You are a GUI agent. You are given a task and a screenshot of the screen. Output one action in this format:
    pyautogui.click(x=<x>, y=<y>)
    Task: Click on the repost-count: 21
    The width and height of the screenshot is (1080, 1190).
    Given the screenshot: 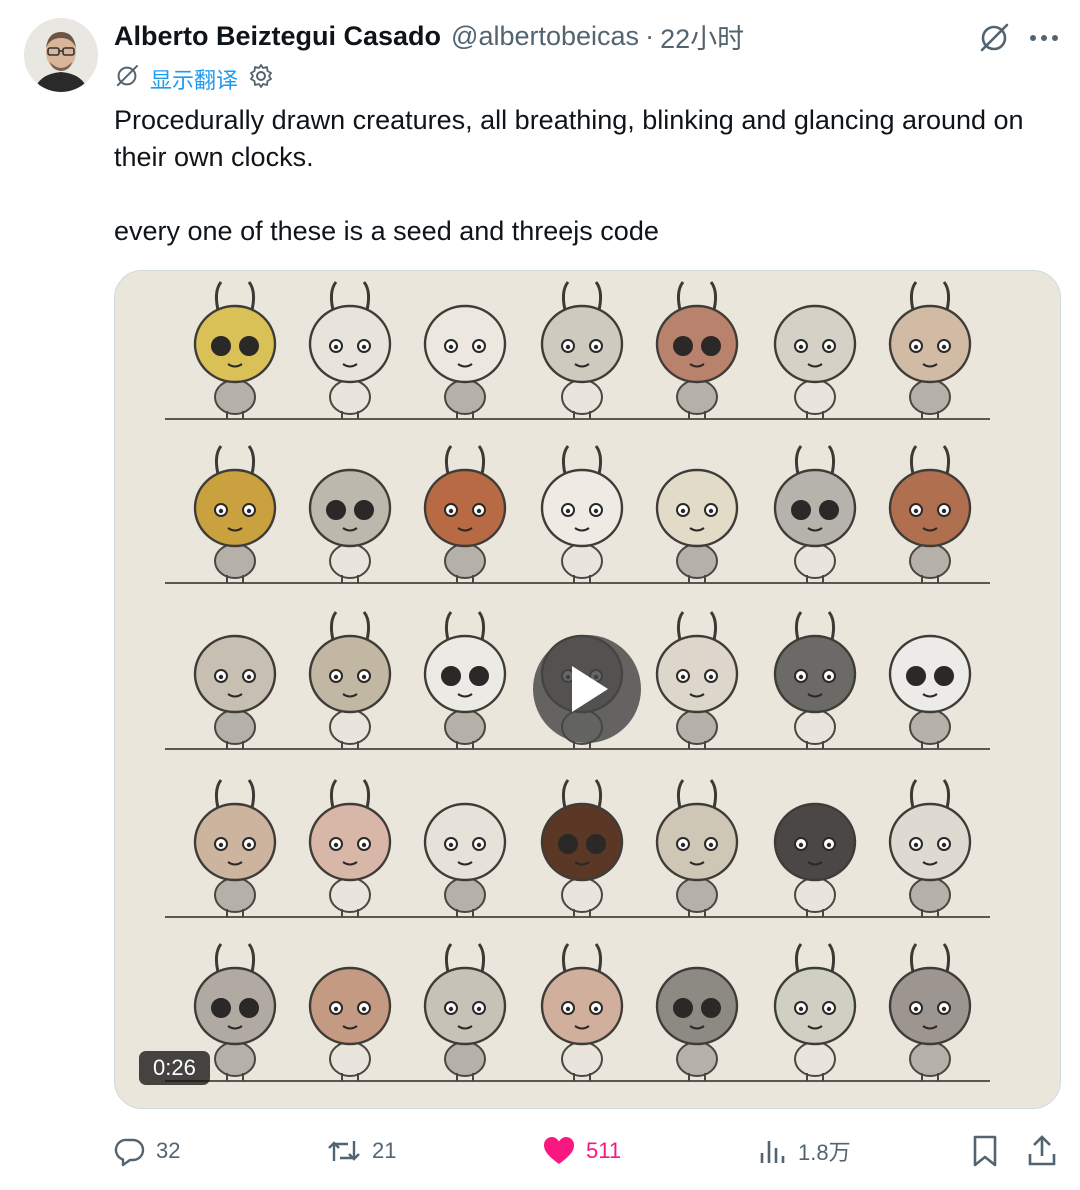 What is the action you would take?
    pyautogui.click(x=384, y=1150)
    